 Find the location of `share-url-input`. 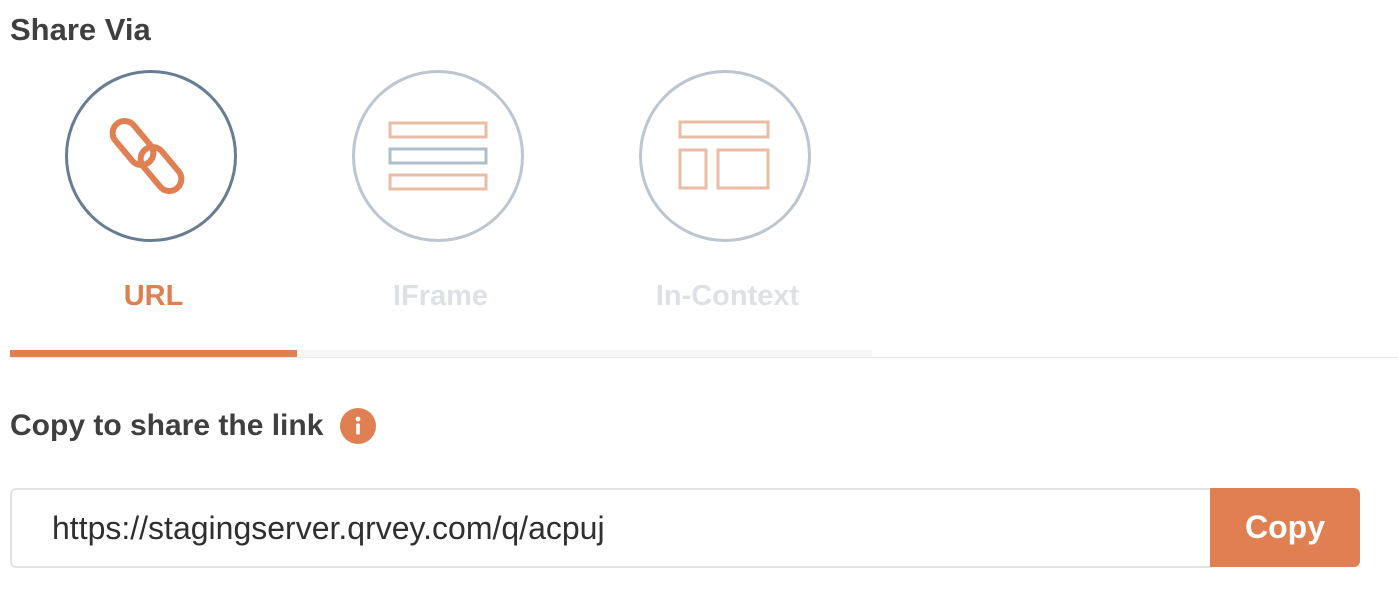

share-url-input is located at coordinates (611, 528).